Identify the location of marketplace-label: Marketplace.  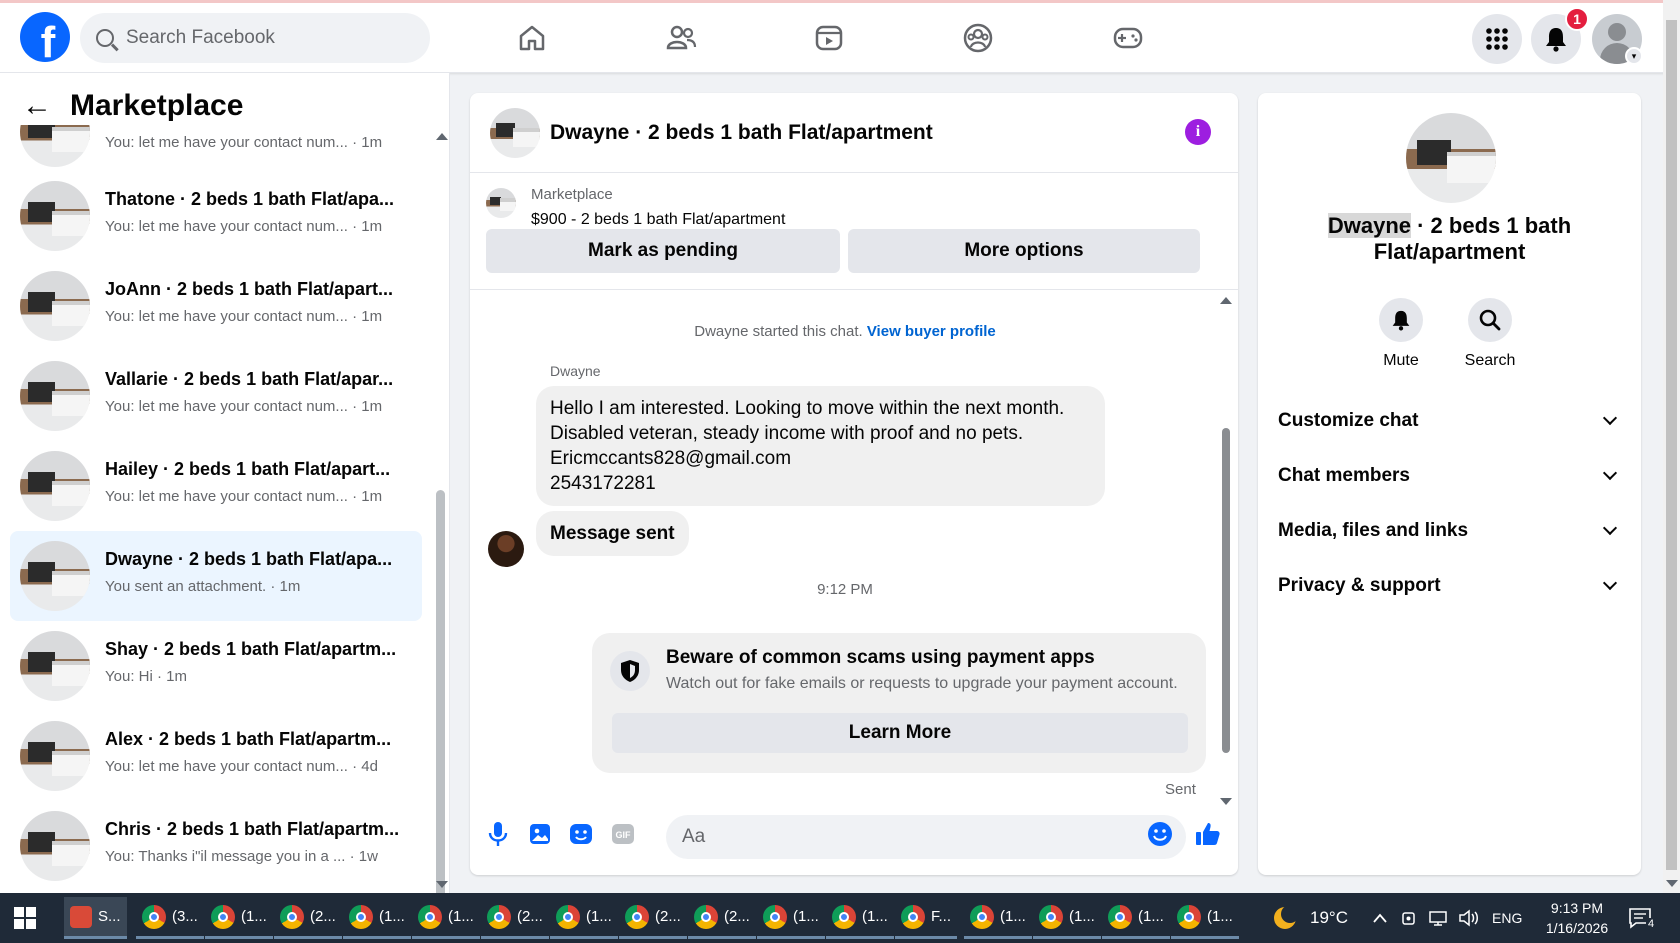
(572, 194).